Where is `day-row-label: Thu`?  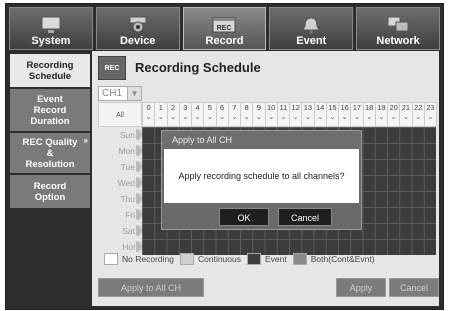
day-row-label: Thu is located at coordinates (120, 199).